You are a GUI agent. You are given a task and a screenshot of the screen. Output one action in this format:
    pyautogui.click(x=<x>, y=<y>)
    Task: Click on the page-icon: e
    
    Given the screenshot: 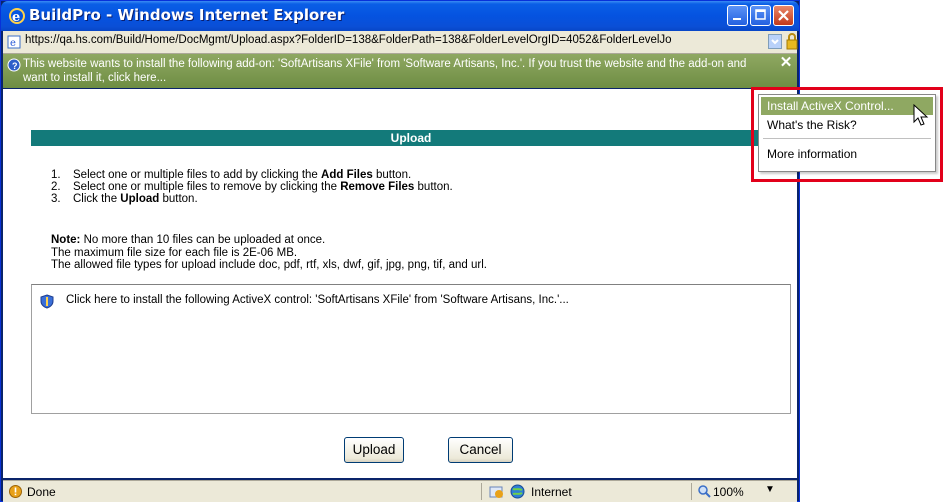 What is the action you would take?
    pyautogui.click(x=14, y=42)
    